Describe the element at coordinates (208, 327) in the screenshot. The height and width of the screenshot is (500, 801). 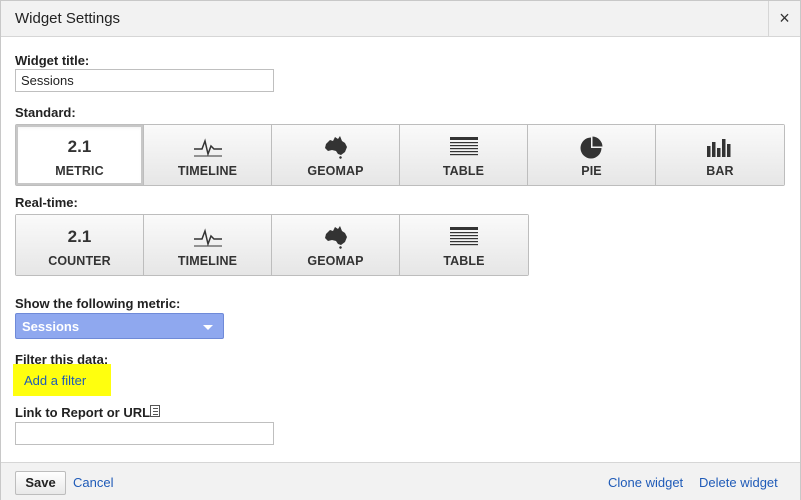
I see `chevron-down-icon` at that location.